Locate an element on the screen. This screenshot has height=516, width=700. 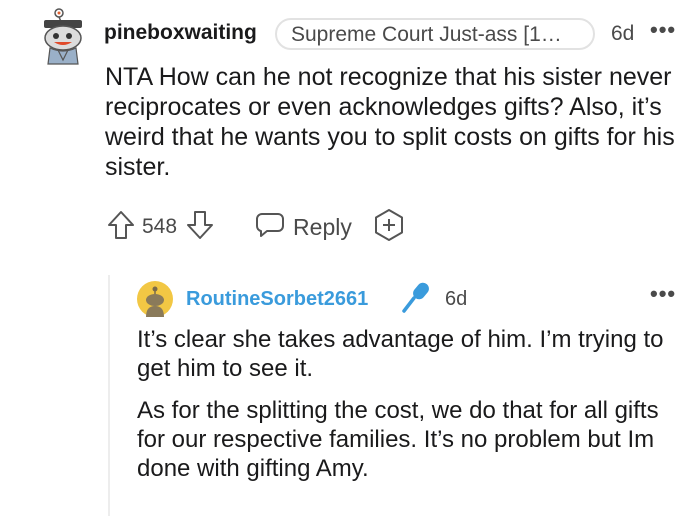
reply-author: RoutineSorbet2661 is located at coordinates (277, 299).